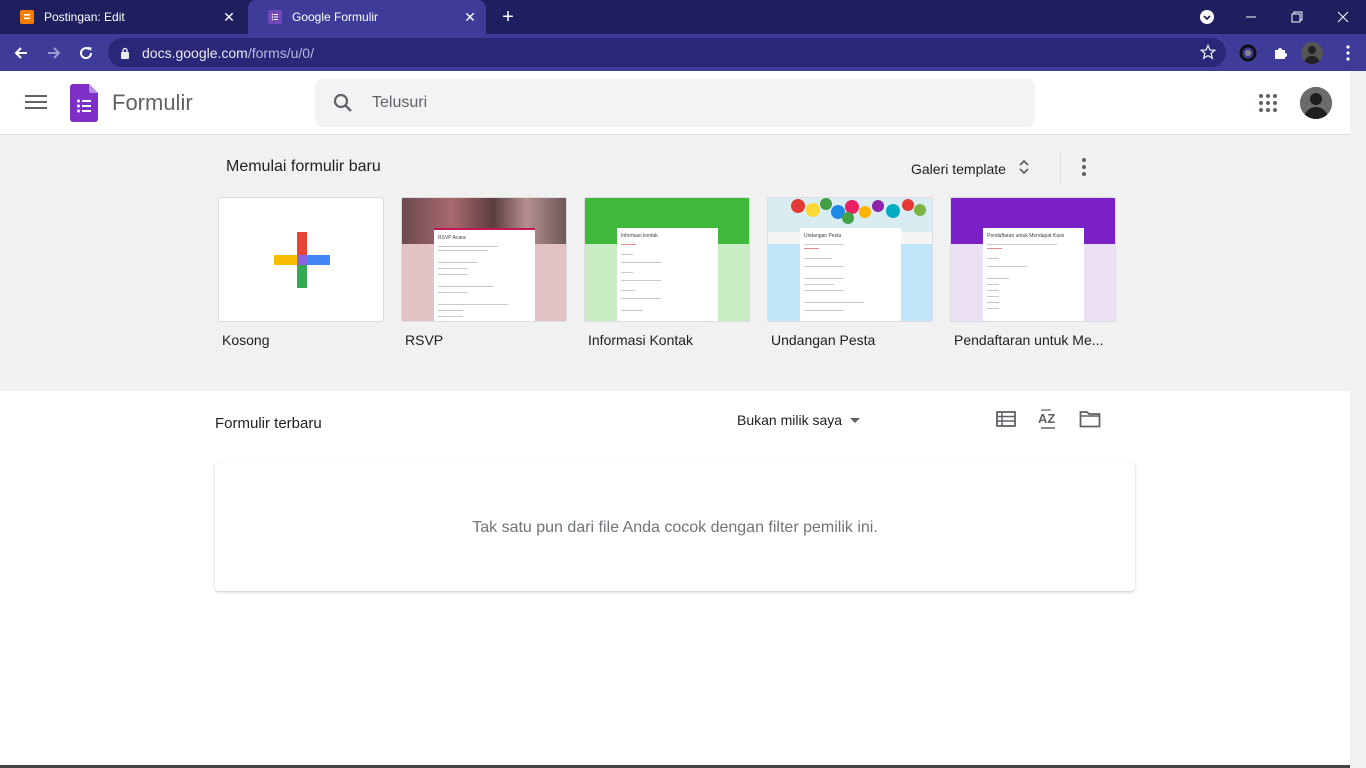  Describe the element at coordinates (1312, 53) in the screenshot. I see `profile-avatar` at that location.